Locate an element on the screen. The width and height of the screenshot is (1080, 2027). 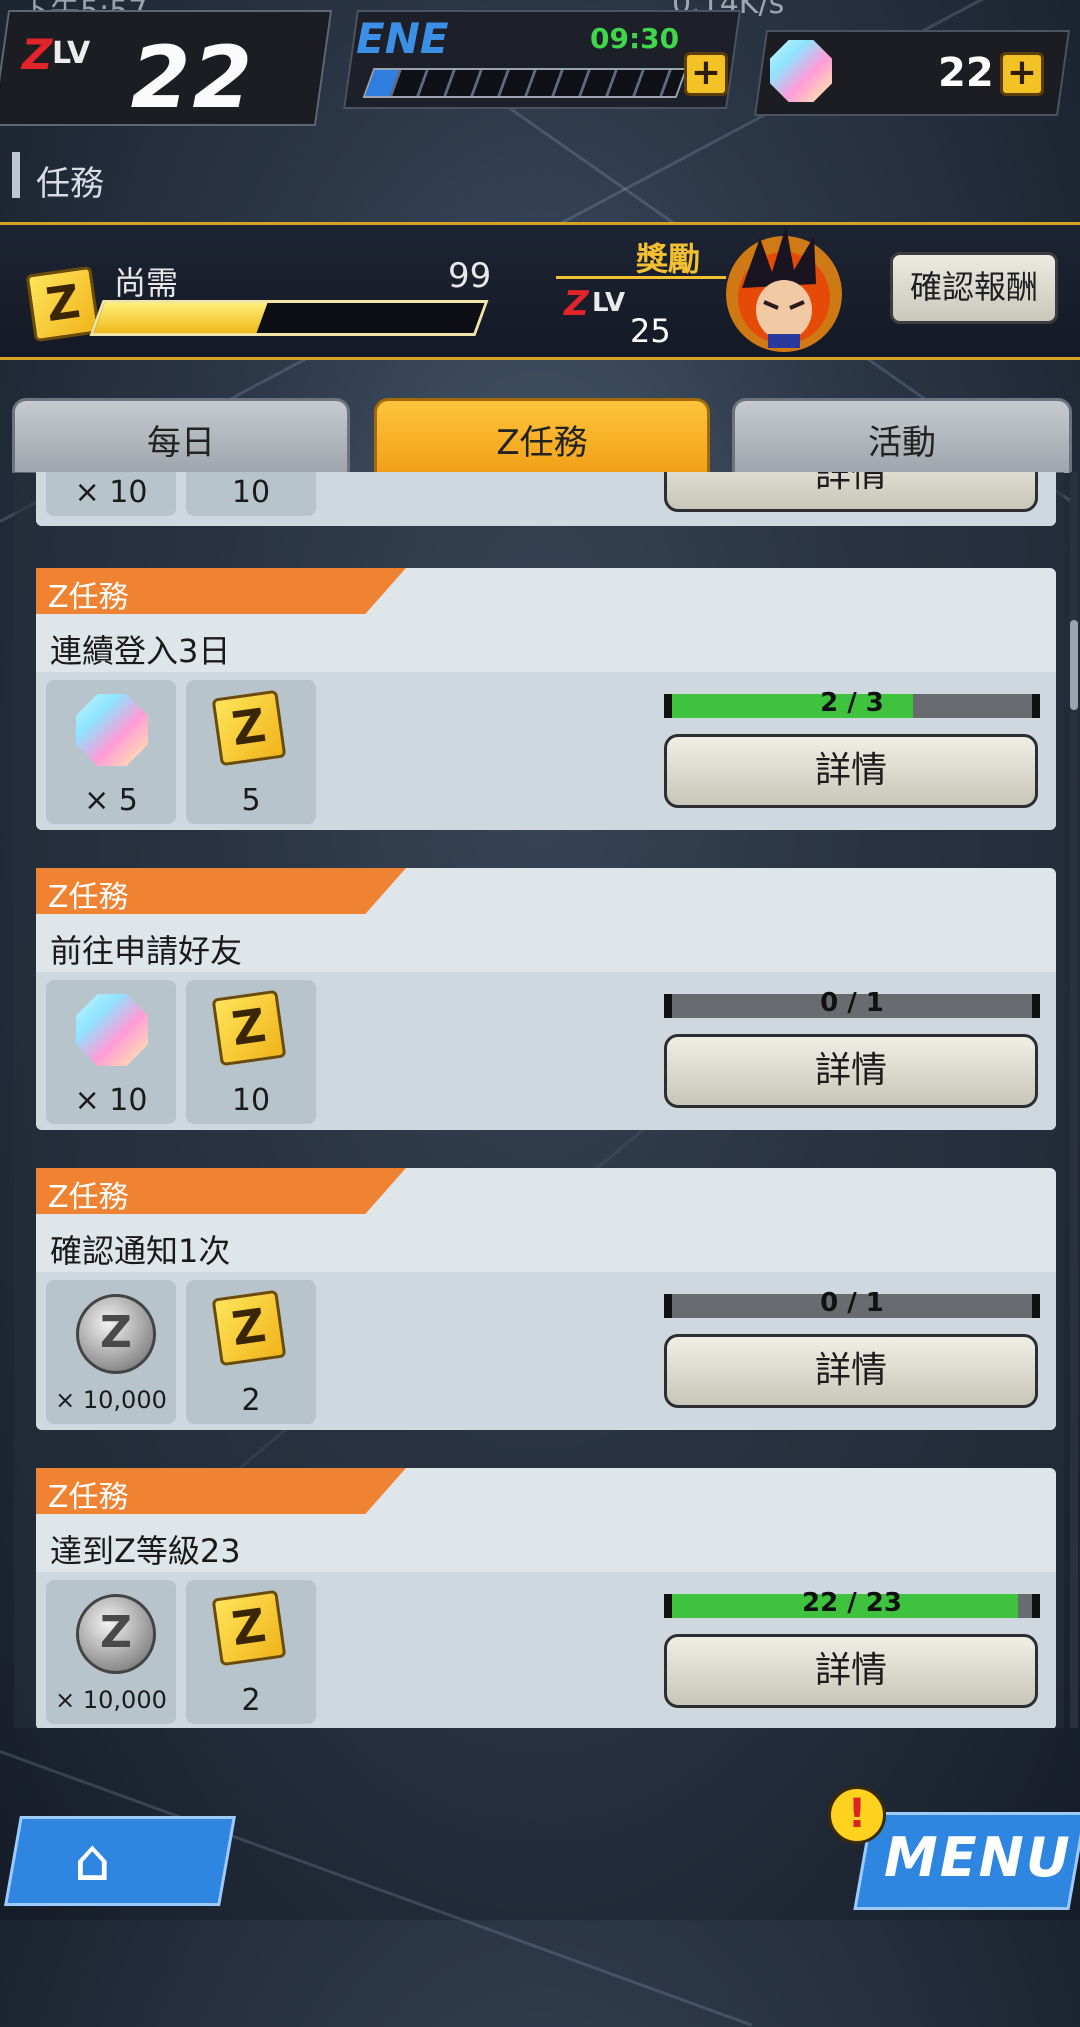
character-portrait-icon is located at coordinates (784, 289).